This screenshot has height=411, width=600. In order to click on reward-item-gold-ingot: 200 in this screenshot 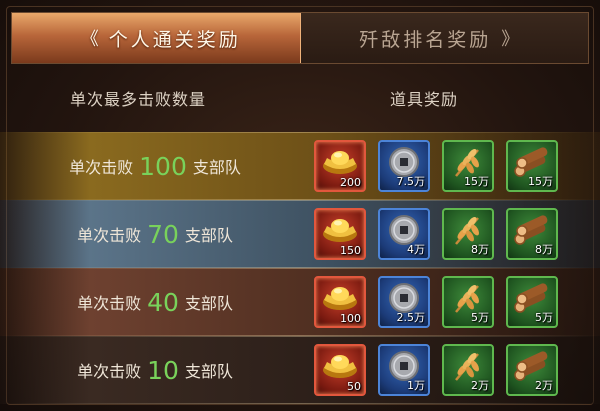, I will do `click(340, 166)`.